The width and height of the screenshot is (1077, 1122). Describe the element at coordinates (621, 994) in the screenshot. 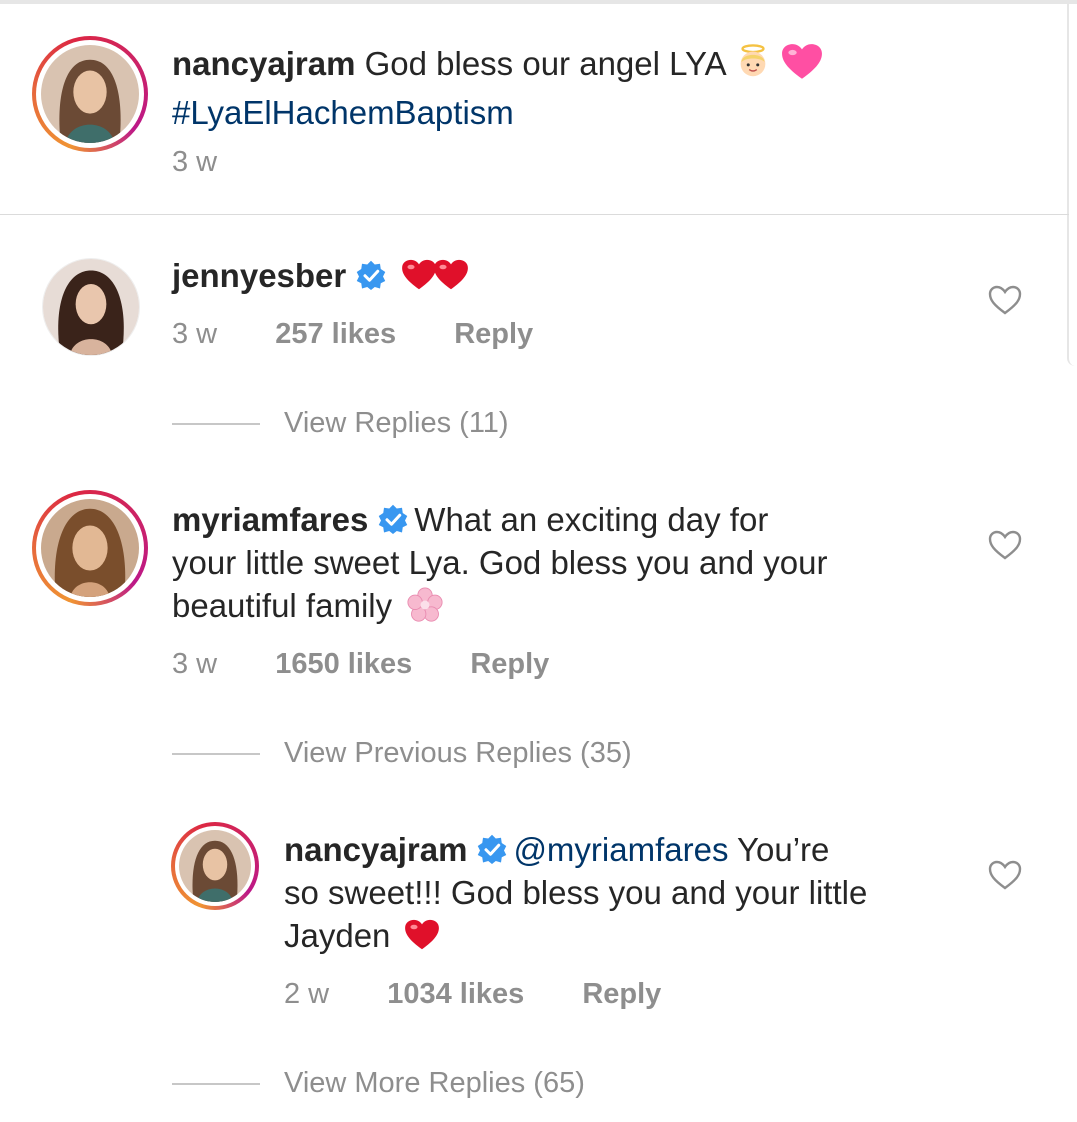

I see `reply-reply-button: Reply` at that location.